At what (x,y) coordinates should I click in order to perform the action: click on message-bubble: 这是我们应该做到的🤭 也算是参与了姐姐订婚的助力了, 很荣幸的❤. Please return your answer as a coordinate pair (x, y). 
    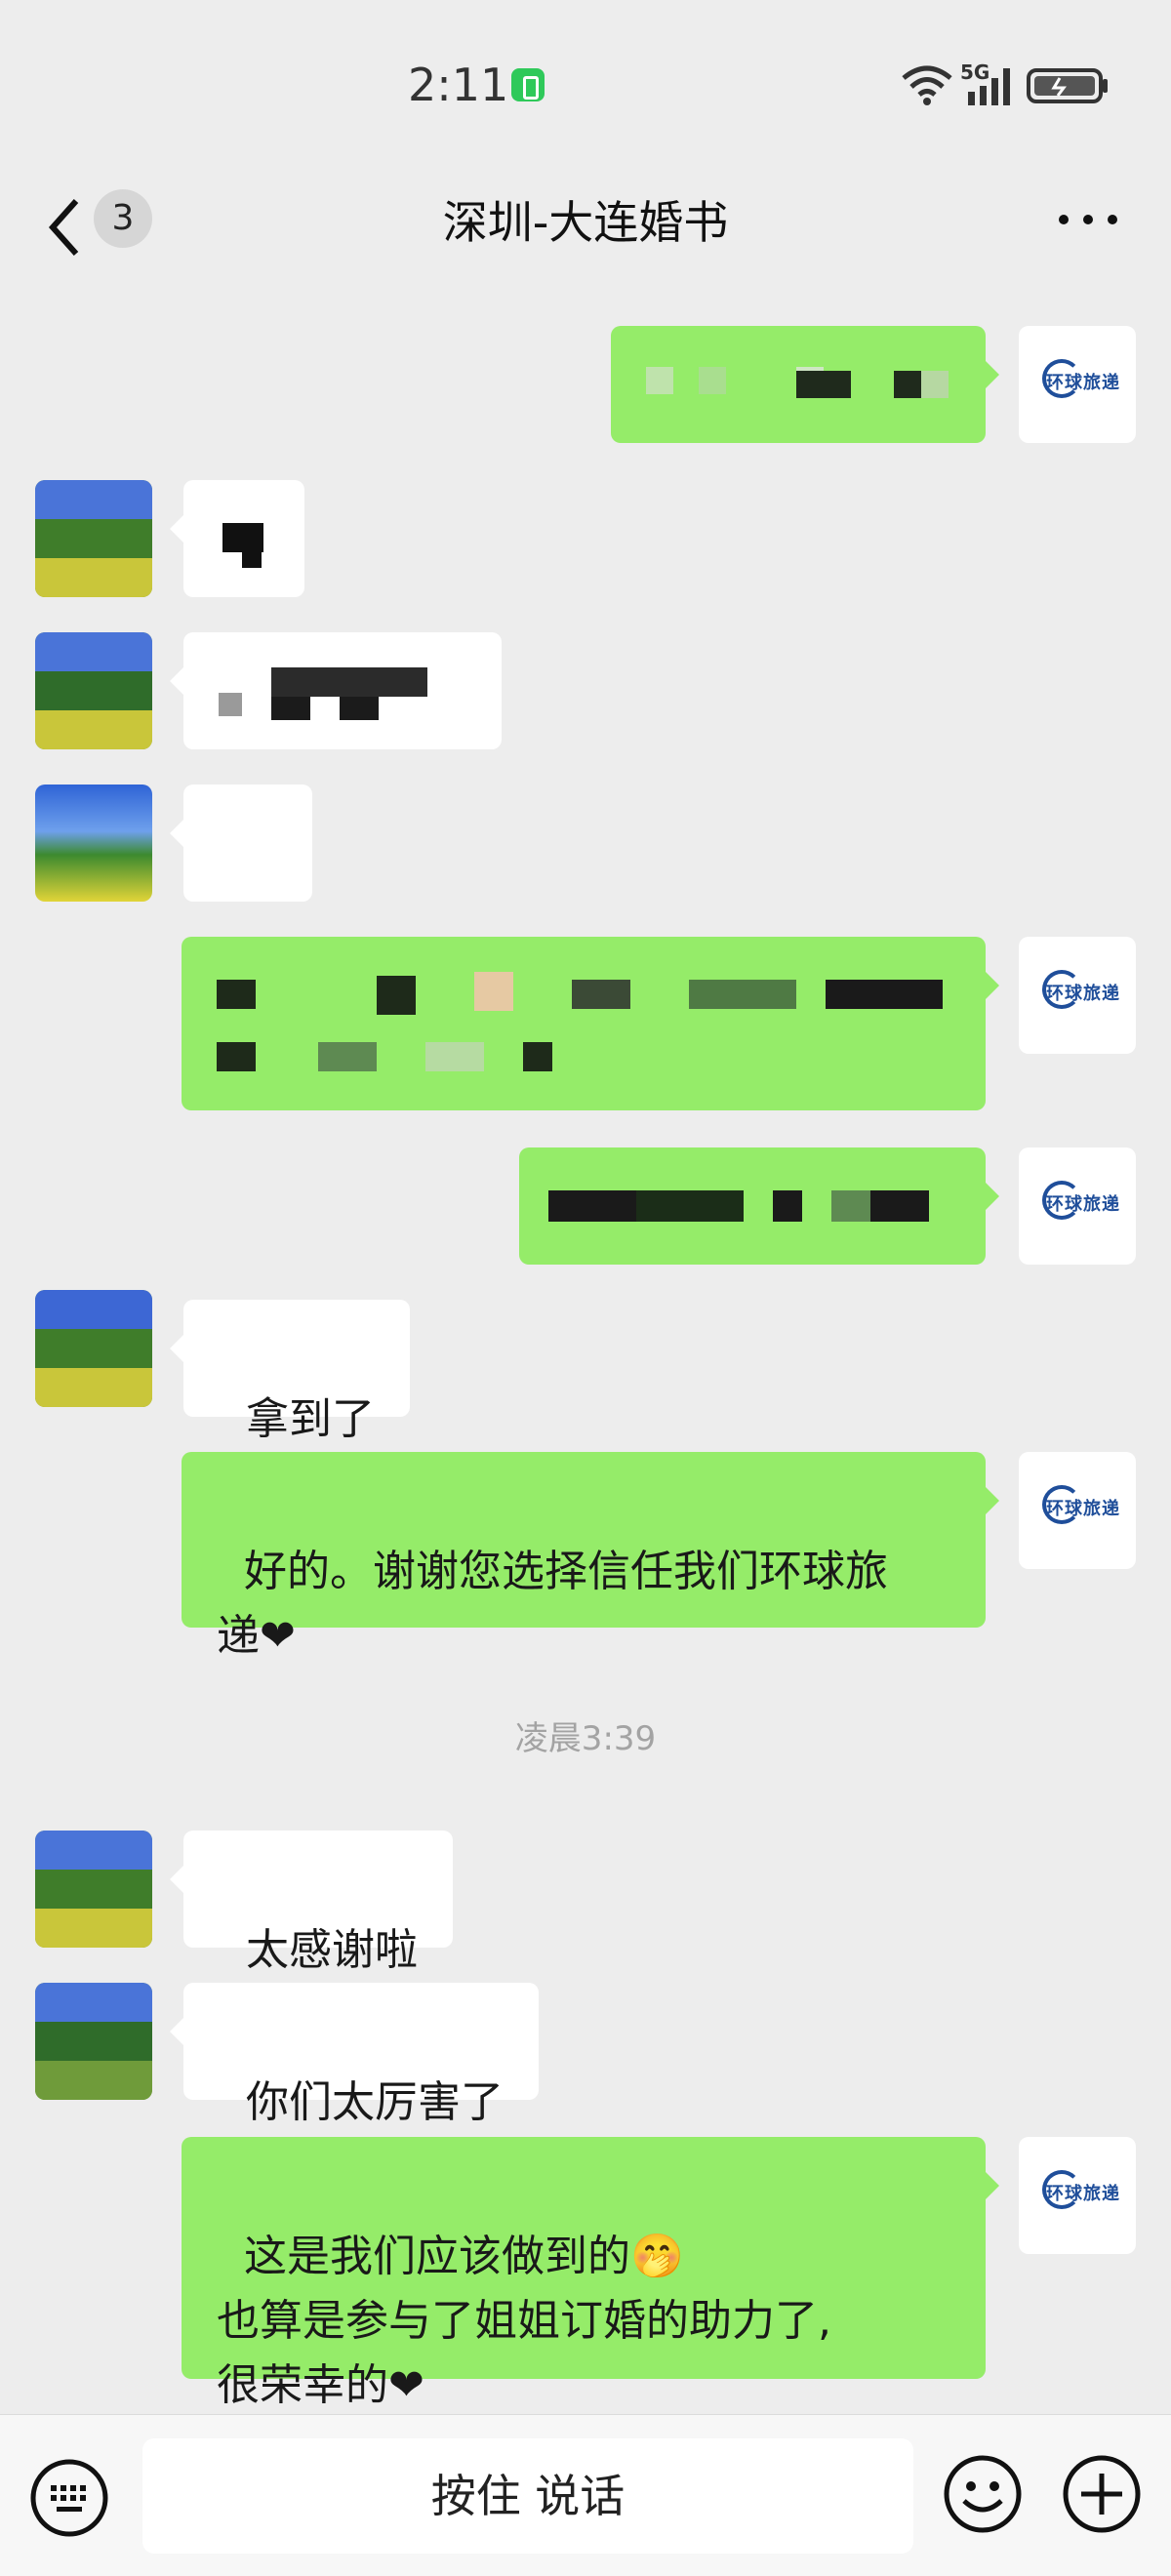
    Looking at the image, I should click on (590, 2273).